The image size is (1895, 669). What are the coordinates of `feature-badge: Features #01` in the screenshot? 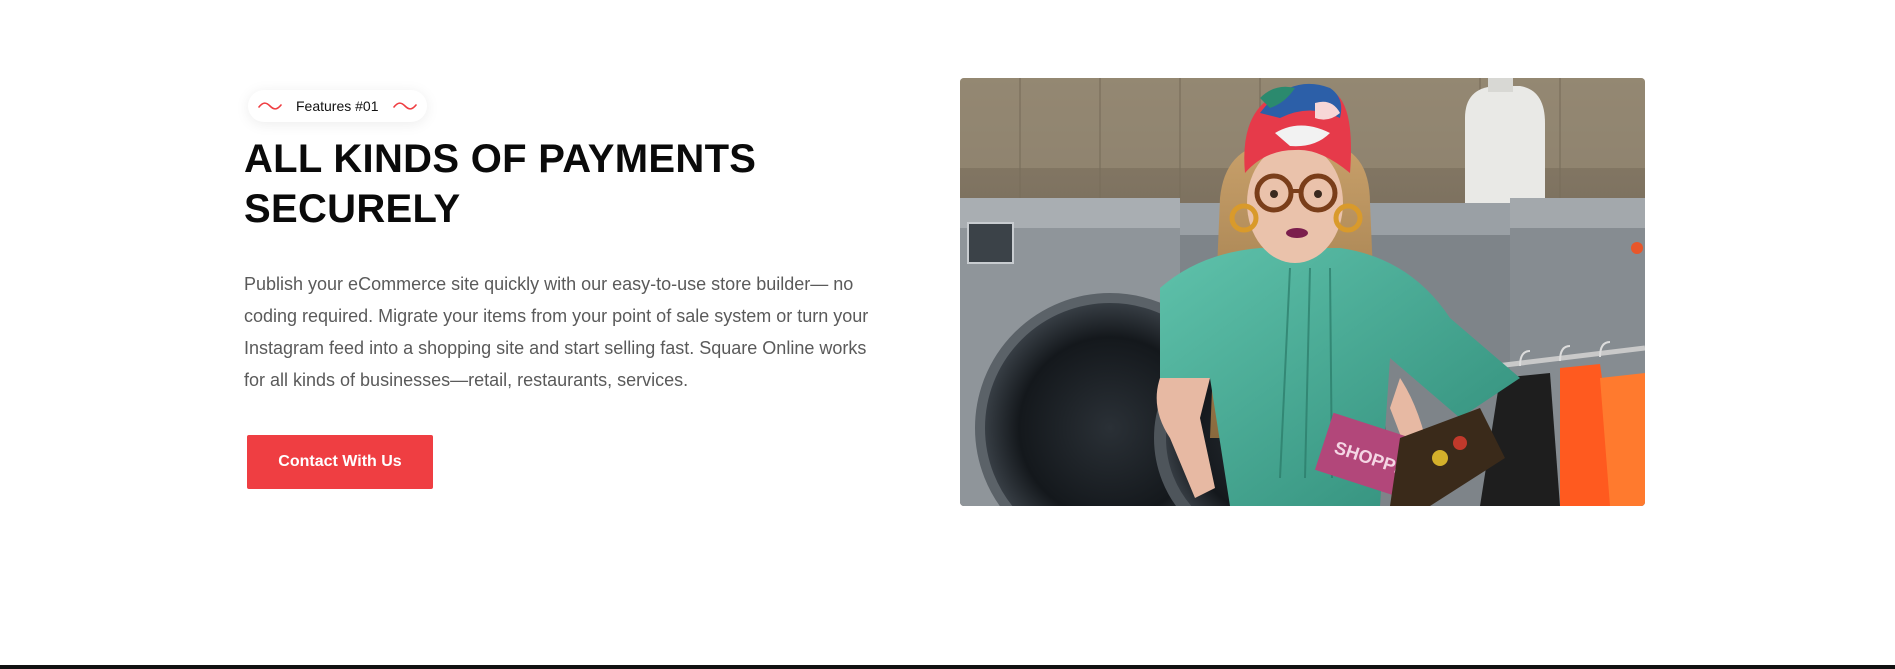 It's located at (337, 106).